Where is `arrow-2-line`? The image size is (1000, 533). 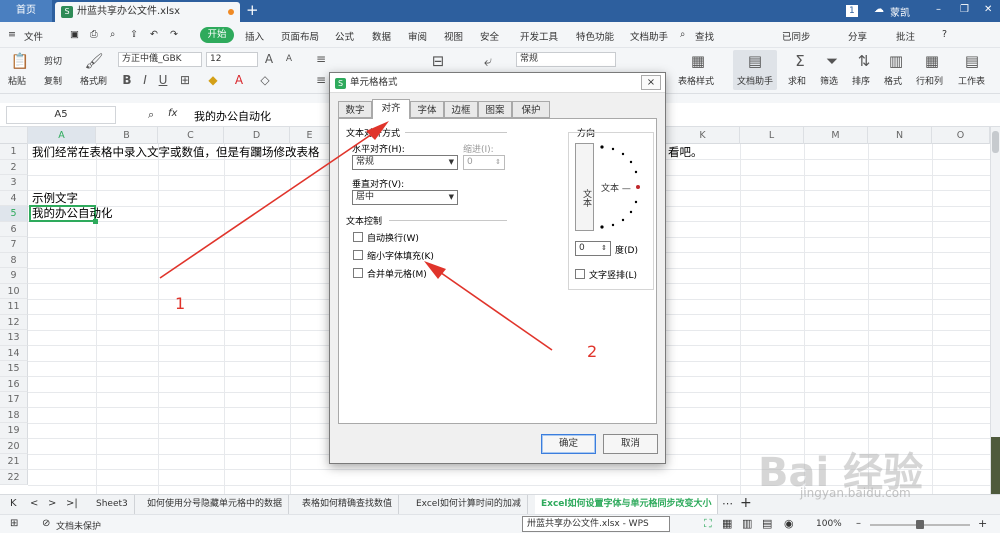
arrow-2-line is located at coordinates (493, 309).